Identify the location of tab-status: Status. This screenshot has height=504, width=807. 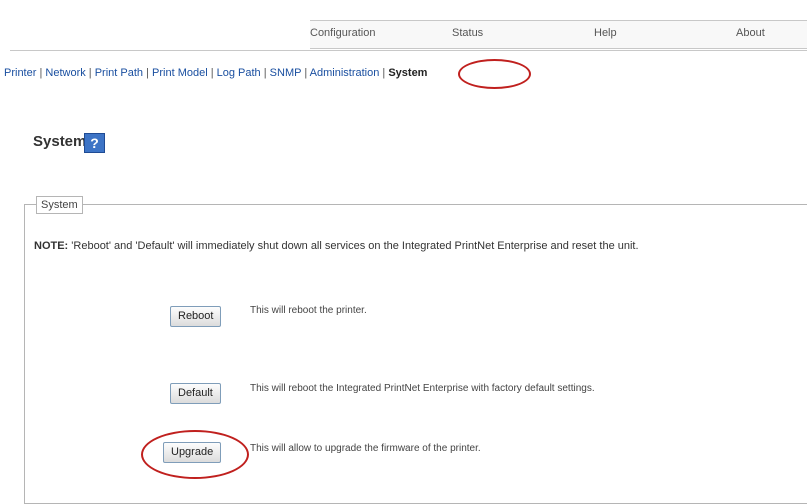
(467, 33).